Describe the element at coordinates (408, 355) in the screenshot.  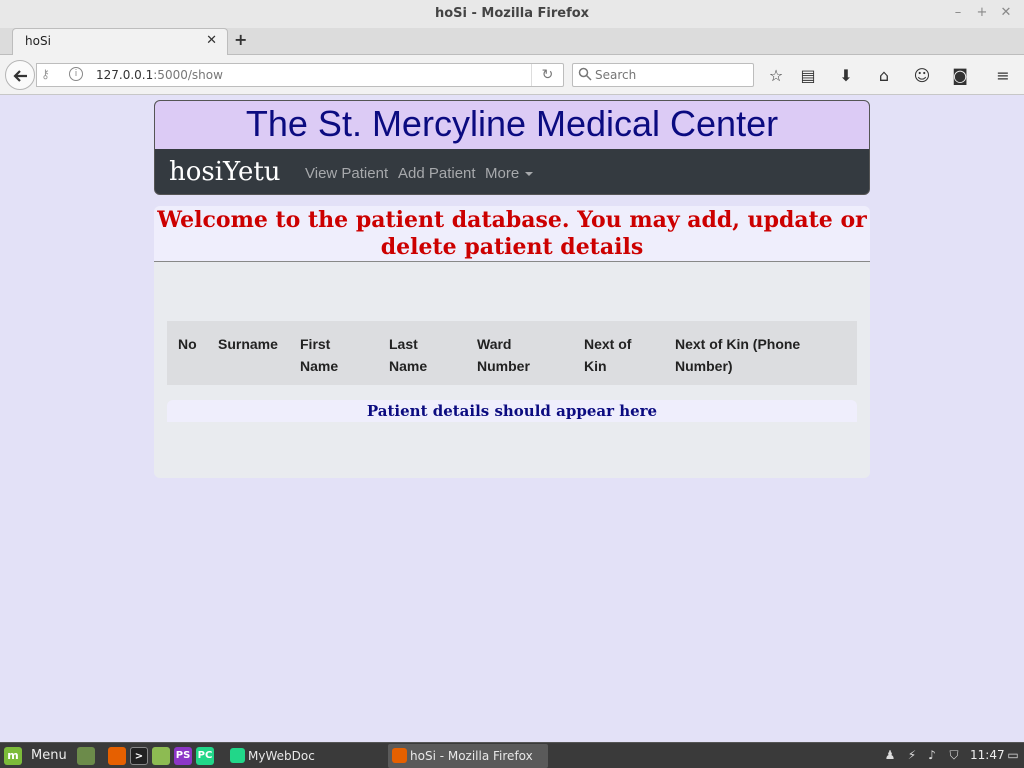
I see `col-last-name: Last Name` at that location.